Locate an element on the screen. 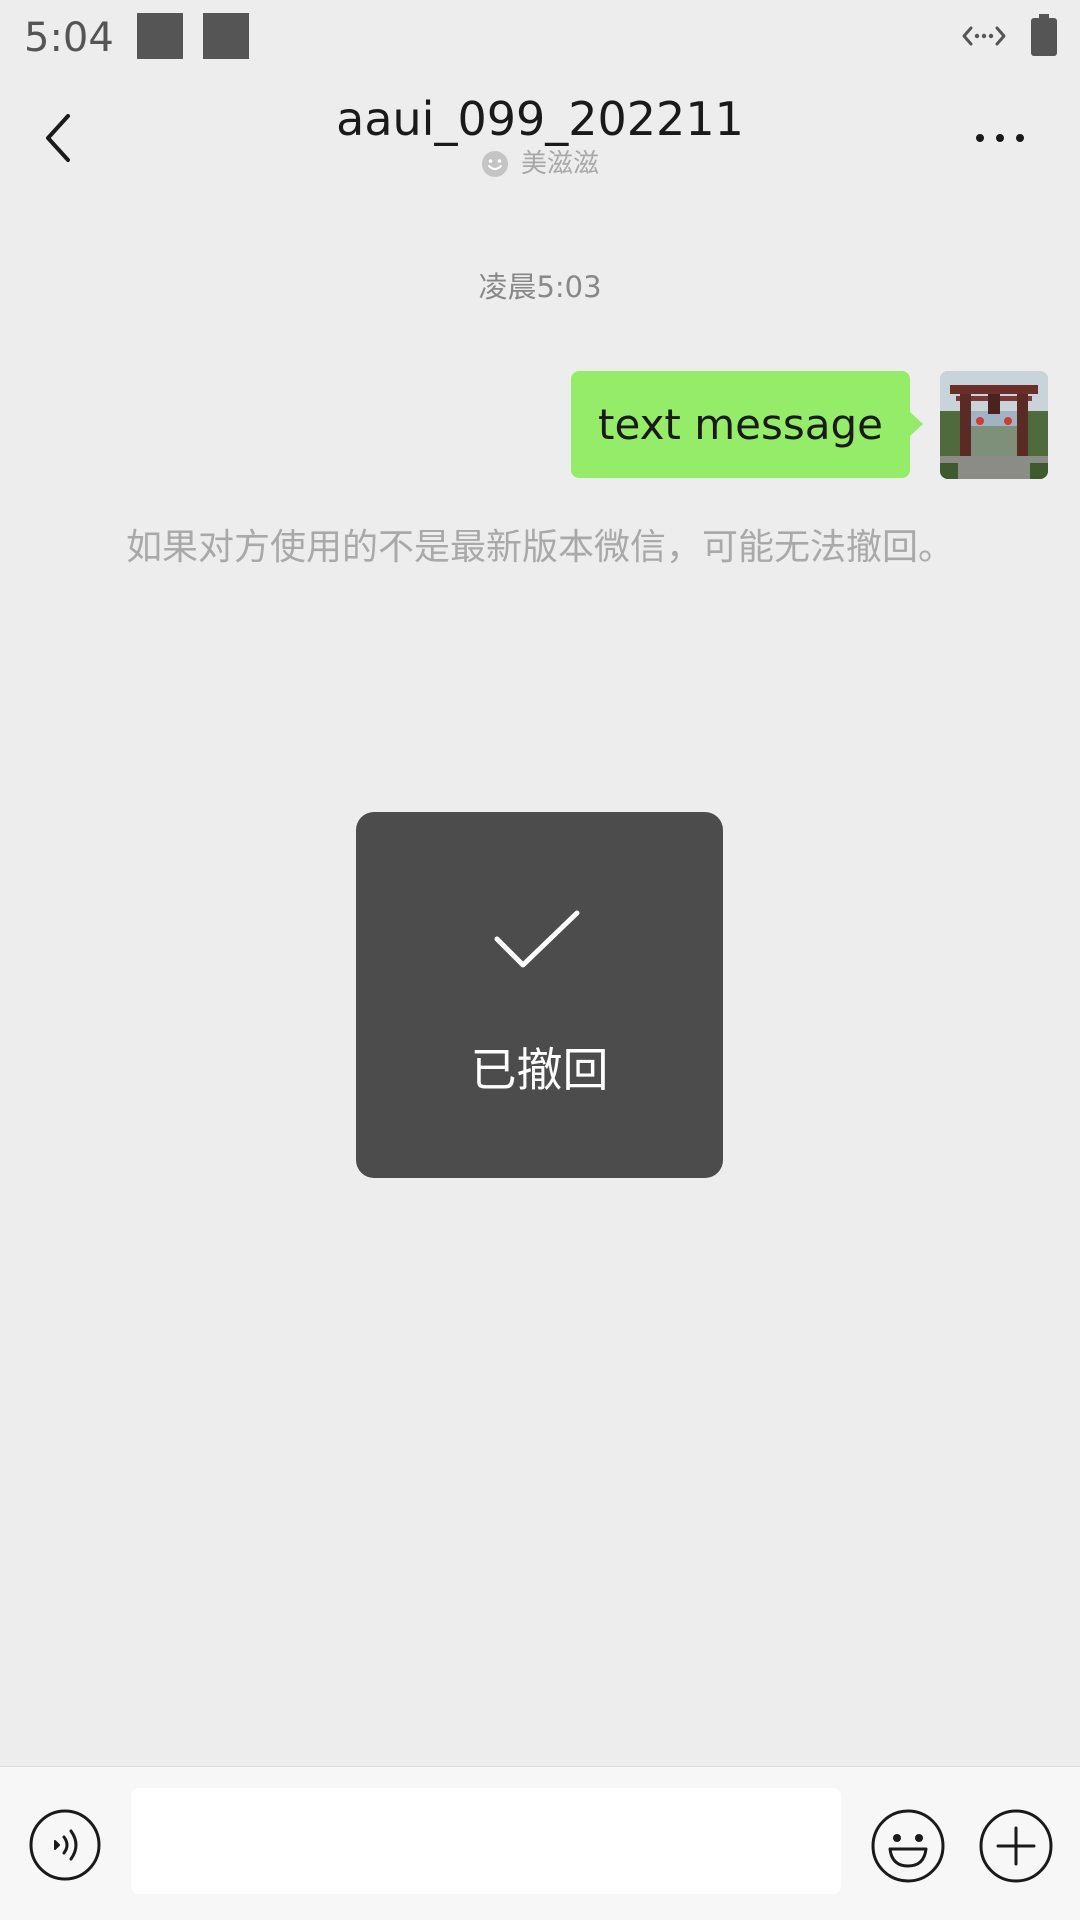 The height and width of the screenshot is (1920, 1080). avatar is located at coordinates (994, 425).